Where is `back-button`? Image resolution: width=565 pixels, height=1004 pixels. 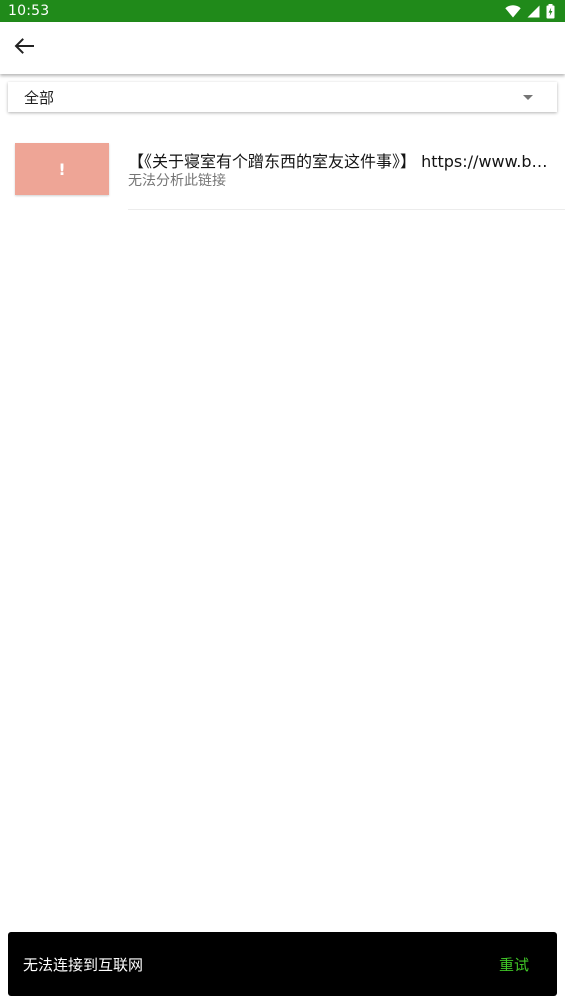
back-button is located at coordinates (24, 48).